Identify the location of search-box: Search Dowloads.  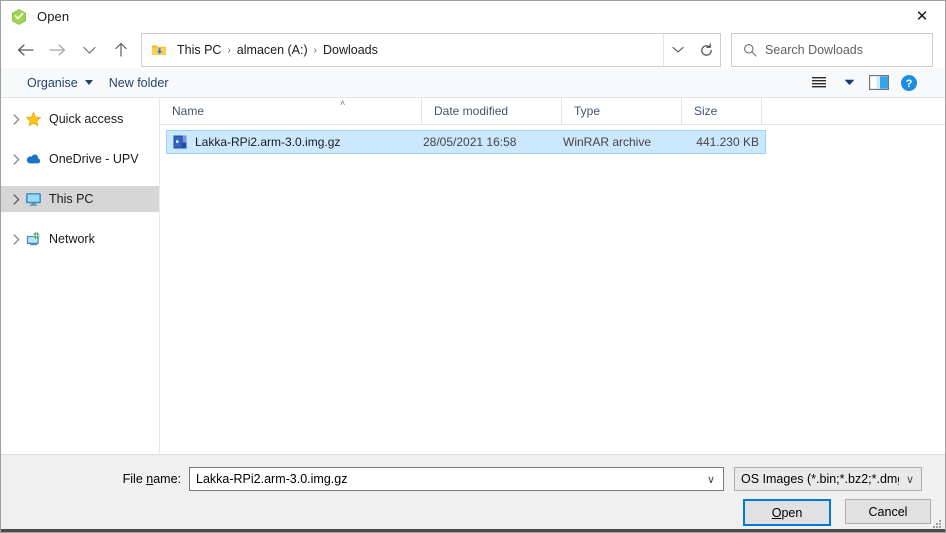
(832, 50).